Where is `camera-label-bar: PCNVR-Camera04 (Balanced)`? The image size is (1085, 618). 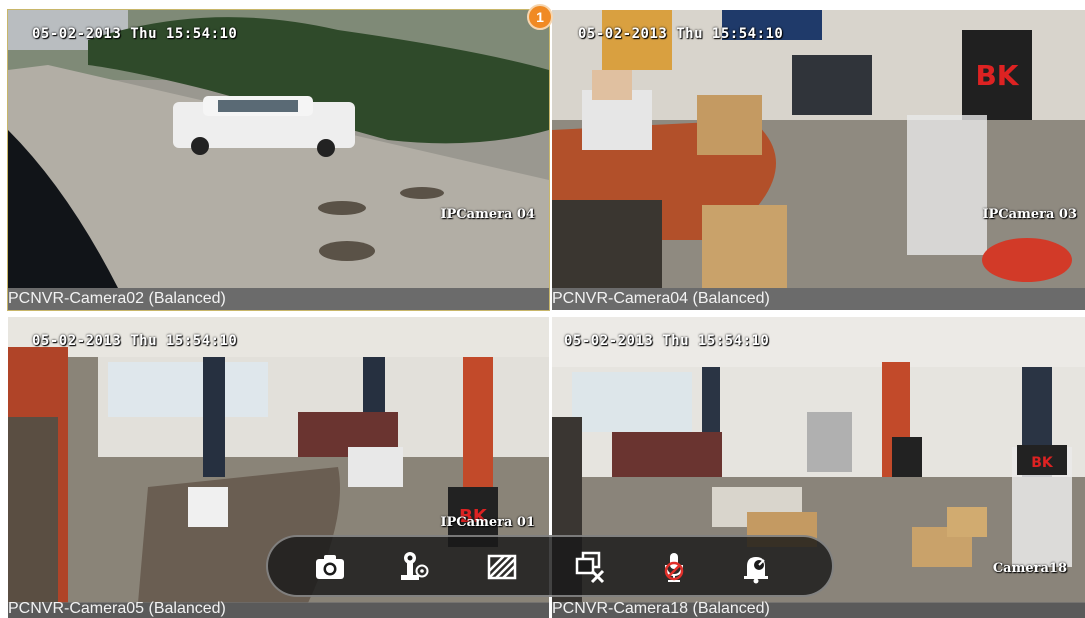 camera-label-bar: PCNVR-Camera04 (Balanced) is located at coordinates (818, 299).